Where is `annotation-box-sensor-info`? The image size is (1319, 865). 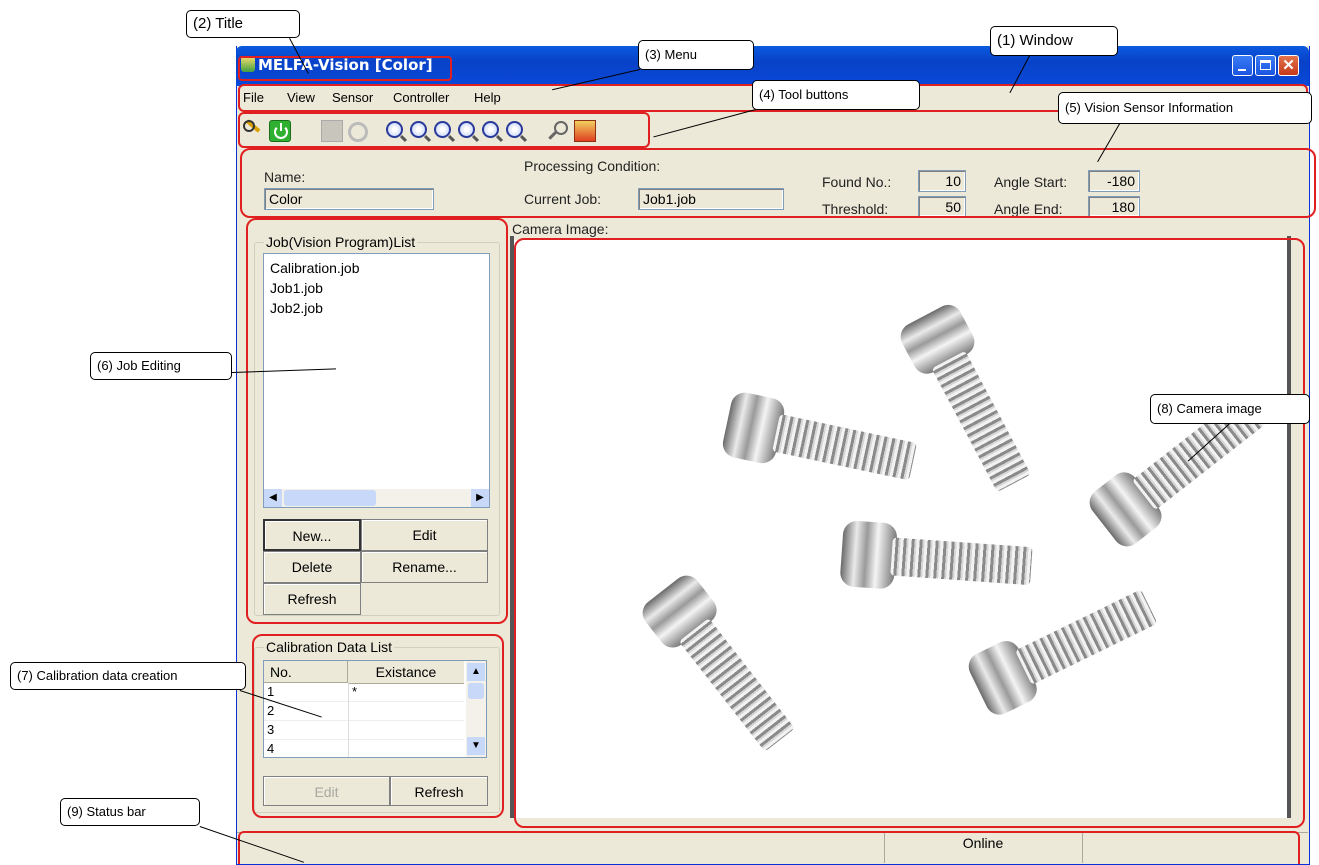 annotation-box-sensor-info is located at coordinates (778, 183).